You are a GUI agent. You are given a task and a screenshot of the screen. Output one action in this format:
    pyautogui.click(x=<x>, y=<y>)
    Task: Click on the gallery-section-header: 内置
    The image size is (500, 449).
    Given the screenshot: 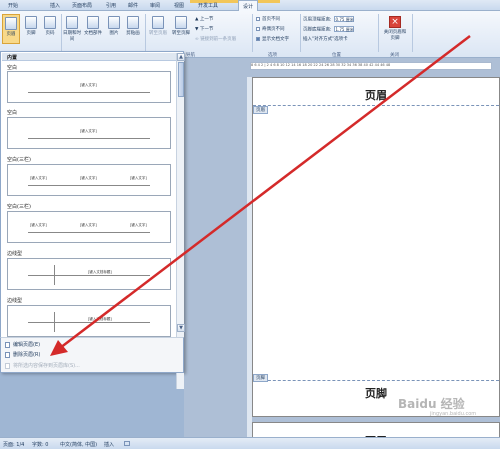 What is the action you would take?
    pyautogui.click(x=89, y=57)
    